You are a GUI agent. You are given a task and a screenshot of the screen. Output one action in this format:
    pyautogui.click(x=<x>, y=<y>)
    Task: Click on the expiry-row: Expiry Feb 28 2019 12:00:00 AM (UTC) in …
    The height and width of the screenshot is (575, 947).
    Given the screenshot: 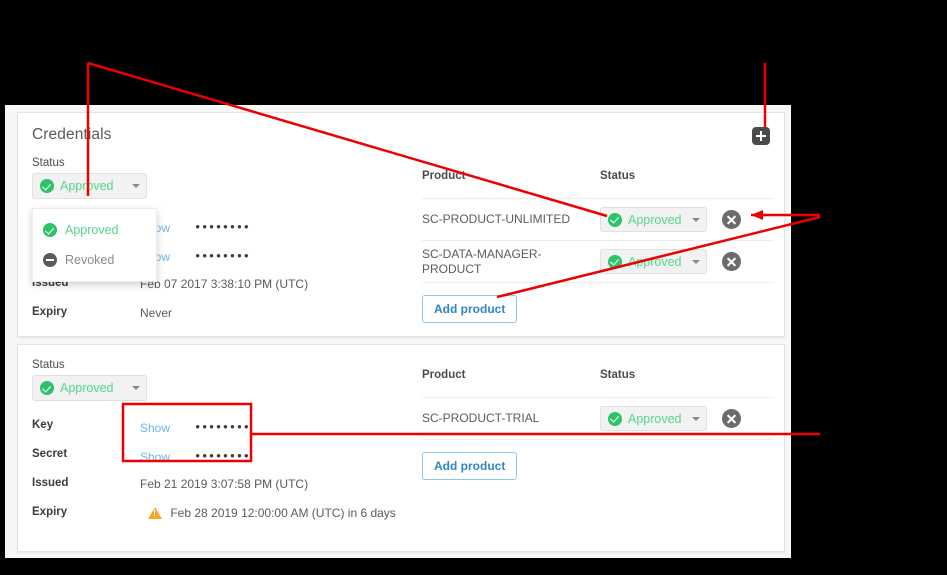 What is the action you would take?
    pyautogui.click(x=232, y=515)
    